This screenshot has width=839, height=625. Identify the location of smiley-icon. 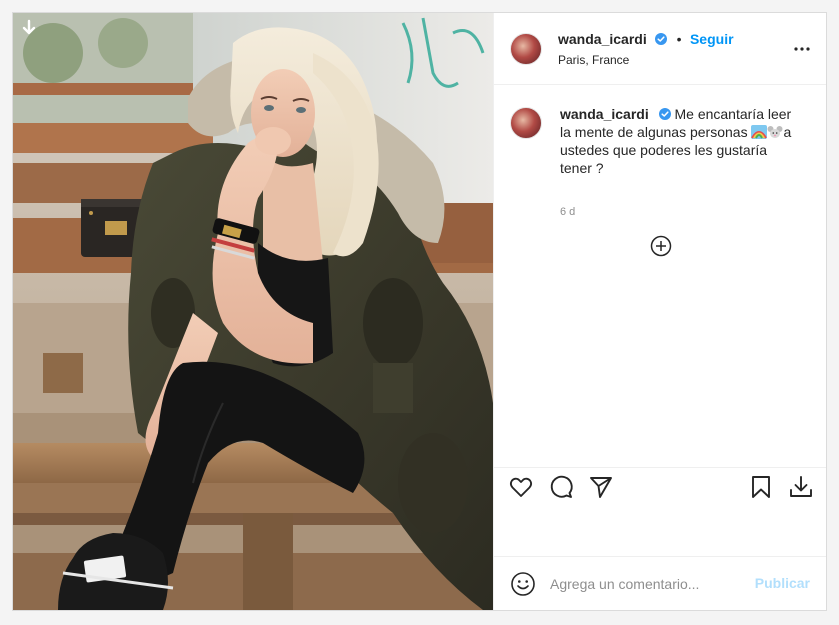
(523, 584).